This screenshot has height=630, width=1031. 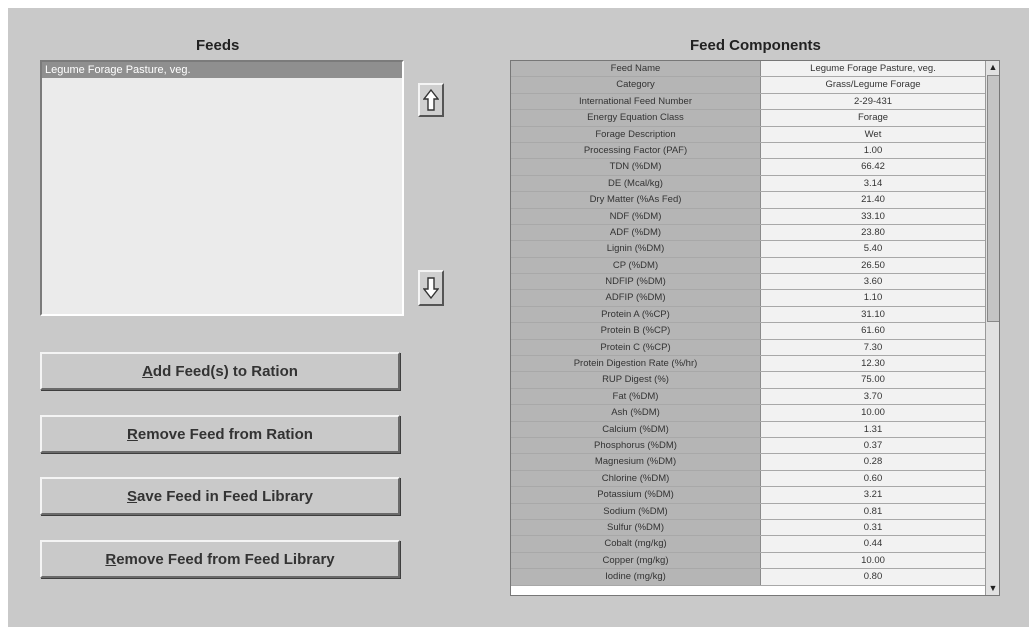 I want to click on component-value-cell: Wet, so click(x=873, y=134).